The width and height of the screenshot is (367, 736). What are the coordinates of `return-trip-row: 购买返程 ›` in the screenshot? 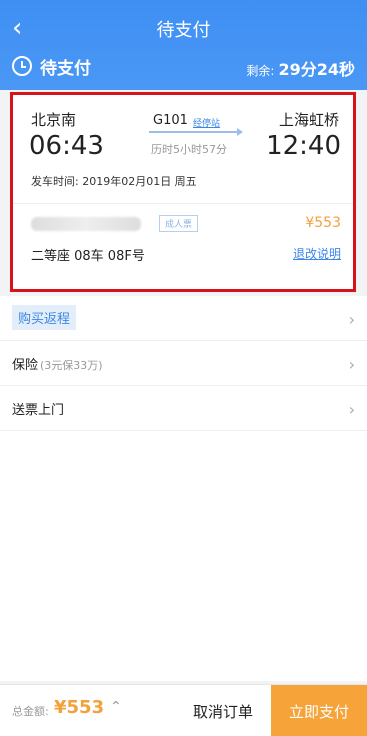 It's located at (183, 318).